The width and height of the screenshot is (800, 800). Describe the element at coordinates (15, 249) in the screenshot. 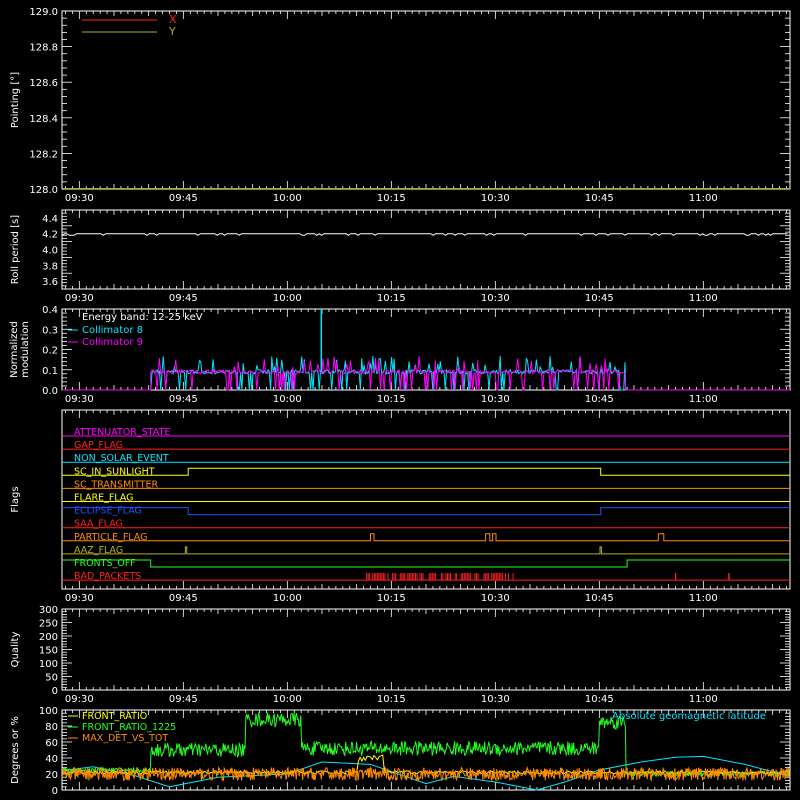

I see `roll-ylabel: Roll period [s]` at that location.